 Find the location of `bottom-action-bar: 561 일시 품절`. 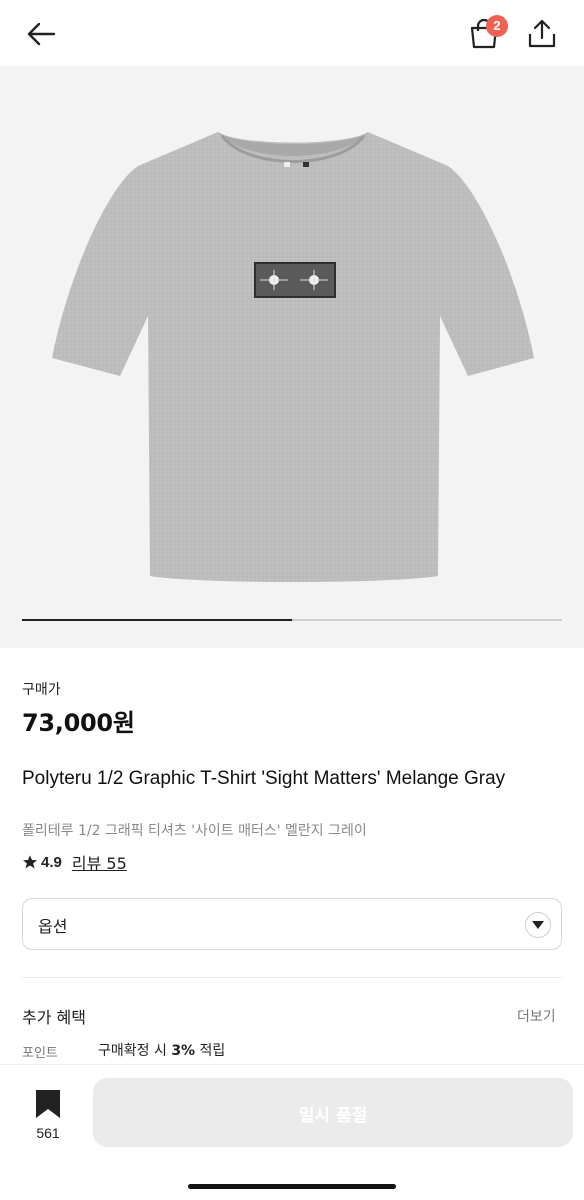

bottom-action-bar: 561 일시 품절 is located at coordinates (292, 1132).